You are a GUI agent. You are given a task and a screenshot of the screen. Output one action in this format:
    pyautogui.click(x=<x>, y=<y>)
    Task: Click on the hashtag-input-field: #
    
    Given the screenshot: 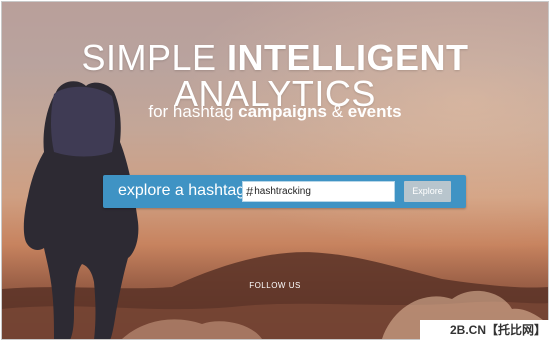 What is the action you would take?
    pyautogui.click(x=318, y=191)
    